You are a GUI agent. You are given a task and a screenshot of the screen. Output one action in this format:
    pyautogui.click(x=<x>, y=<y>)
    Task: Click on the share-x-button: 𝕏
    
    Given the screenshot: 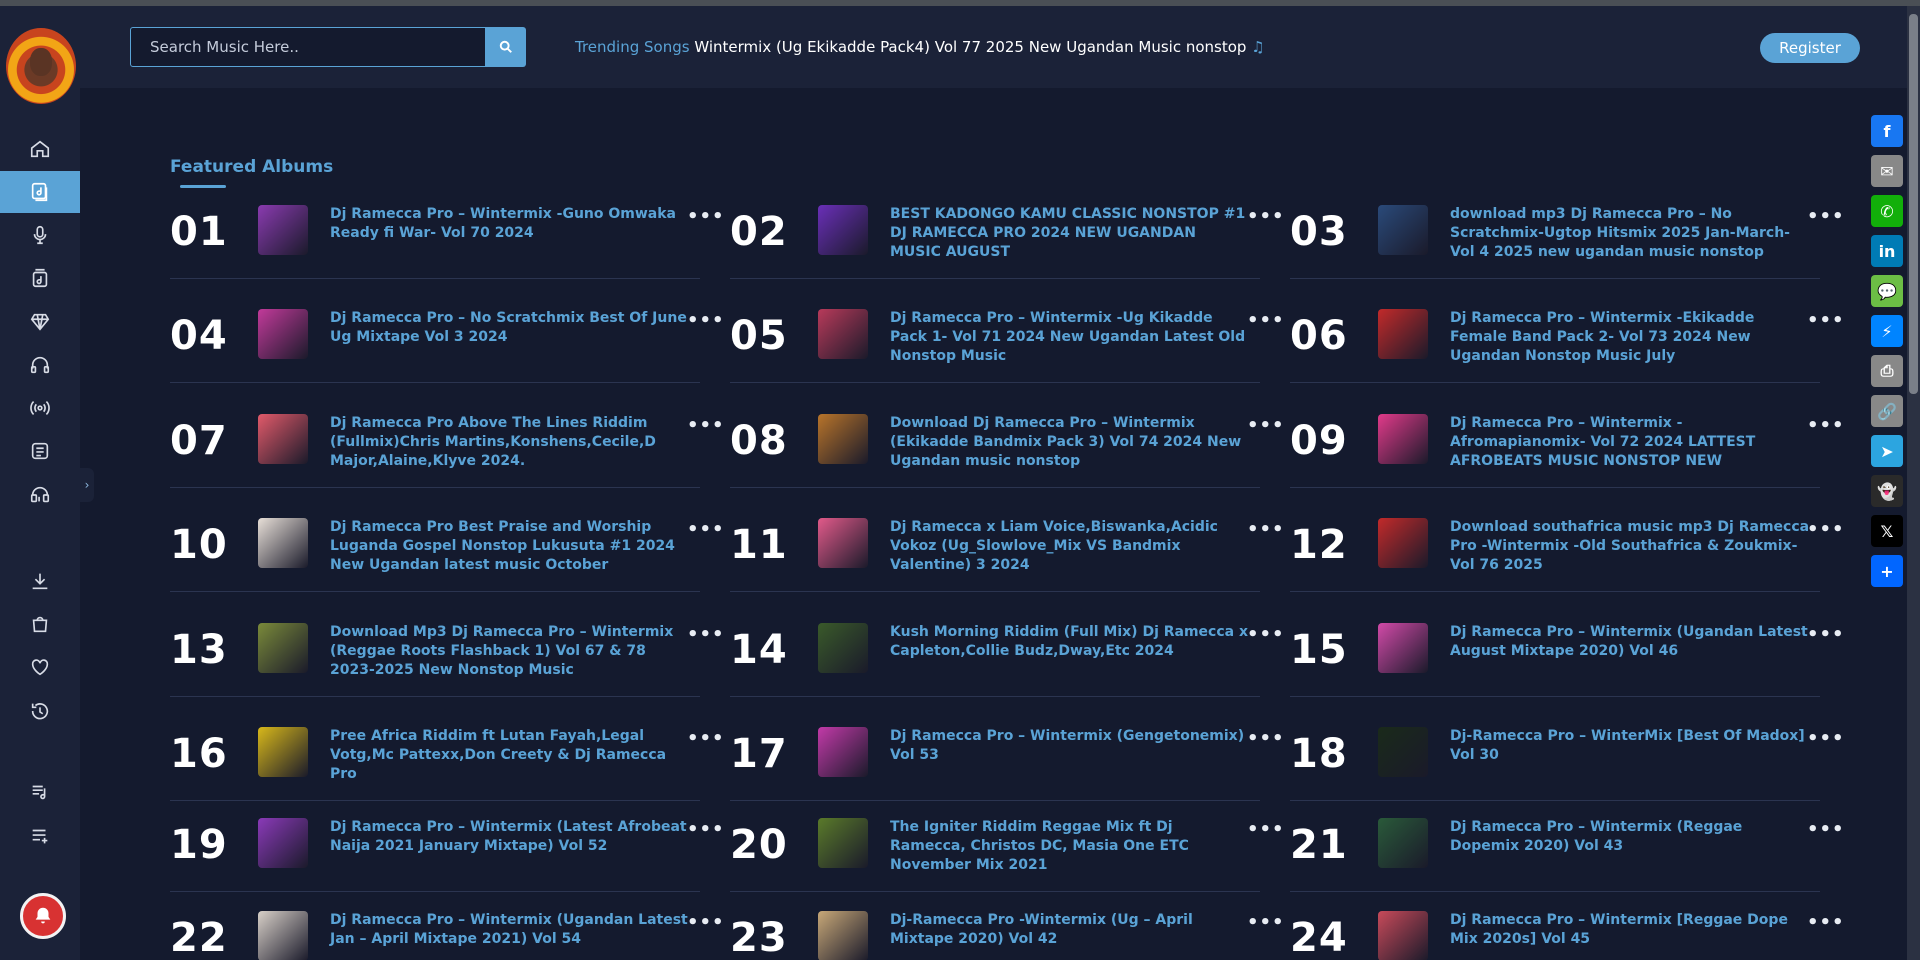 What is the action you would take?
    pyautogui.click(x=1887, y=531)
    